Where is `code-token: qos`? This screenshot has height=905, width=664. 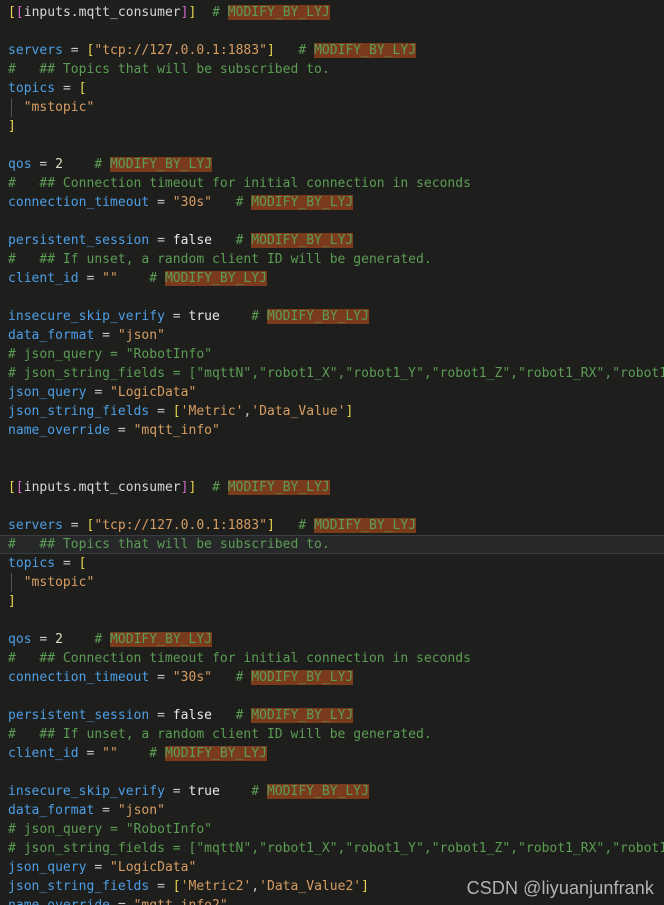 code-token: qos is located at coordinates (20, 164).